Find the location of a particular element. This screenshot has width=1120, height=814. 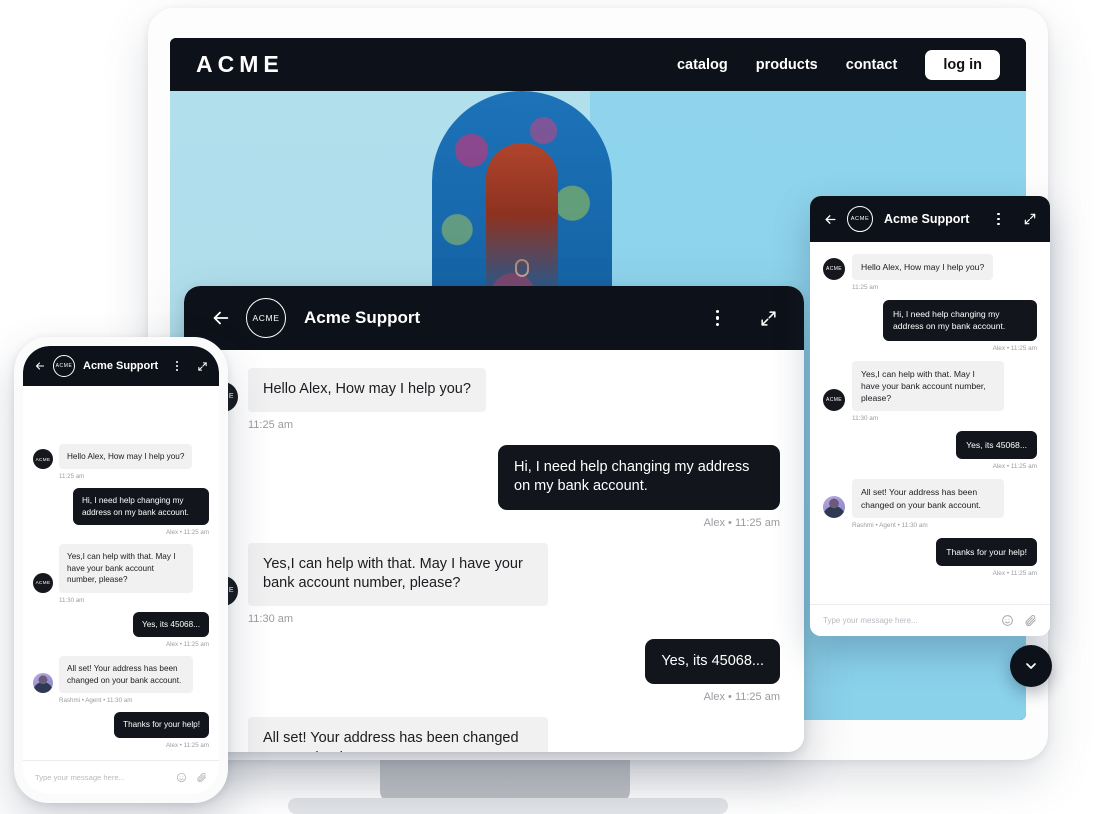

nav-link-products: products is located at coordinates (787, 65).